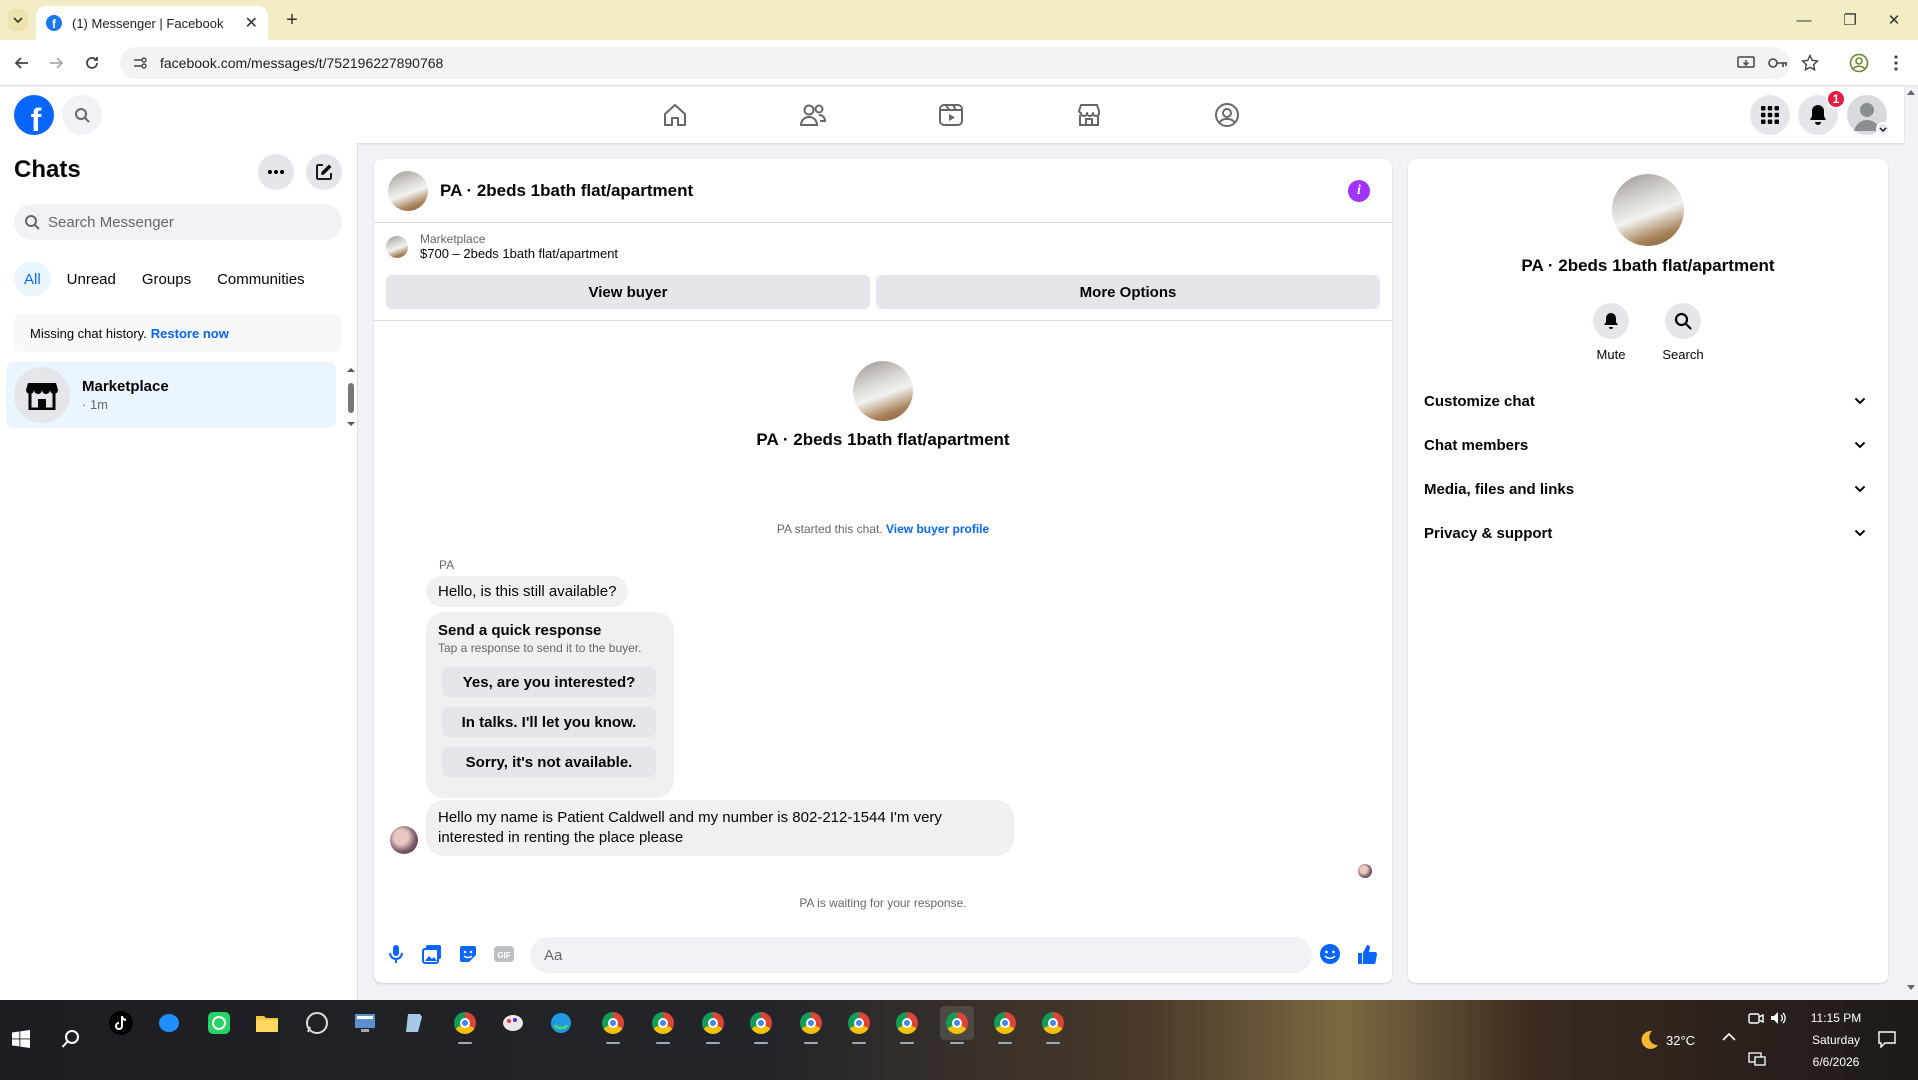 This screenshot has width=1918, height=1080. Describe the element at coordinates (1896, 63) in the screenshot. I see `browser-menu-icon` at that location.